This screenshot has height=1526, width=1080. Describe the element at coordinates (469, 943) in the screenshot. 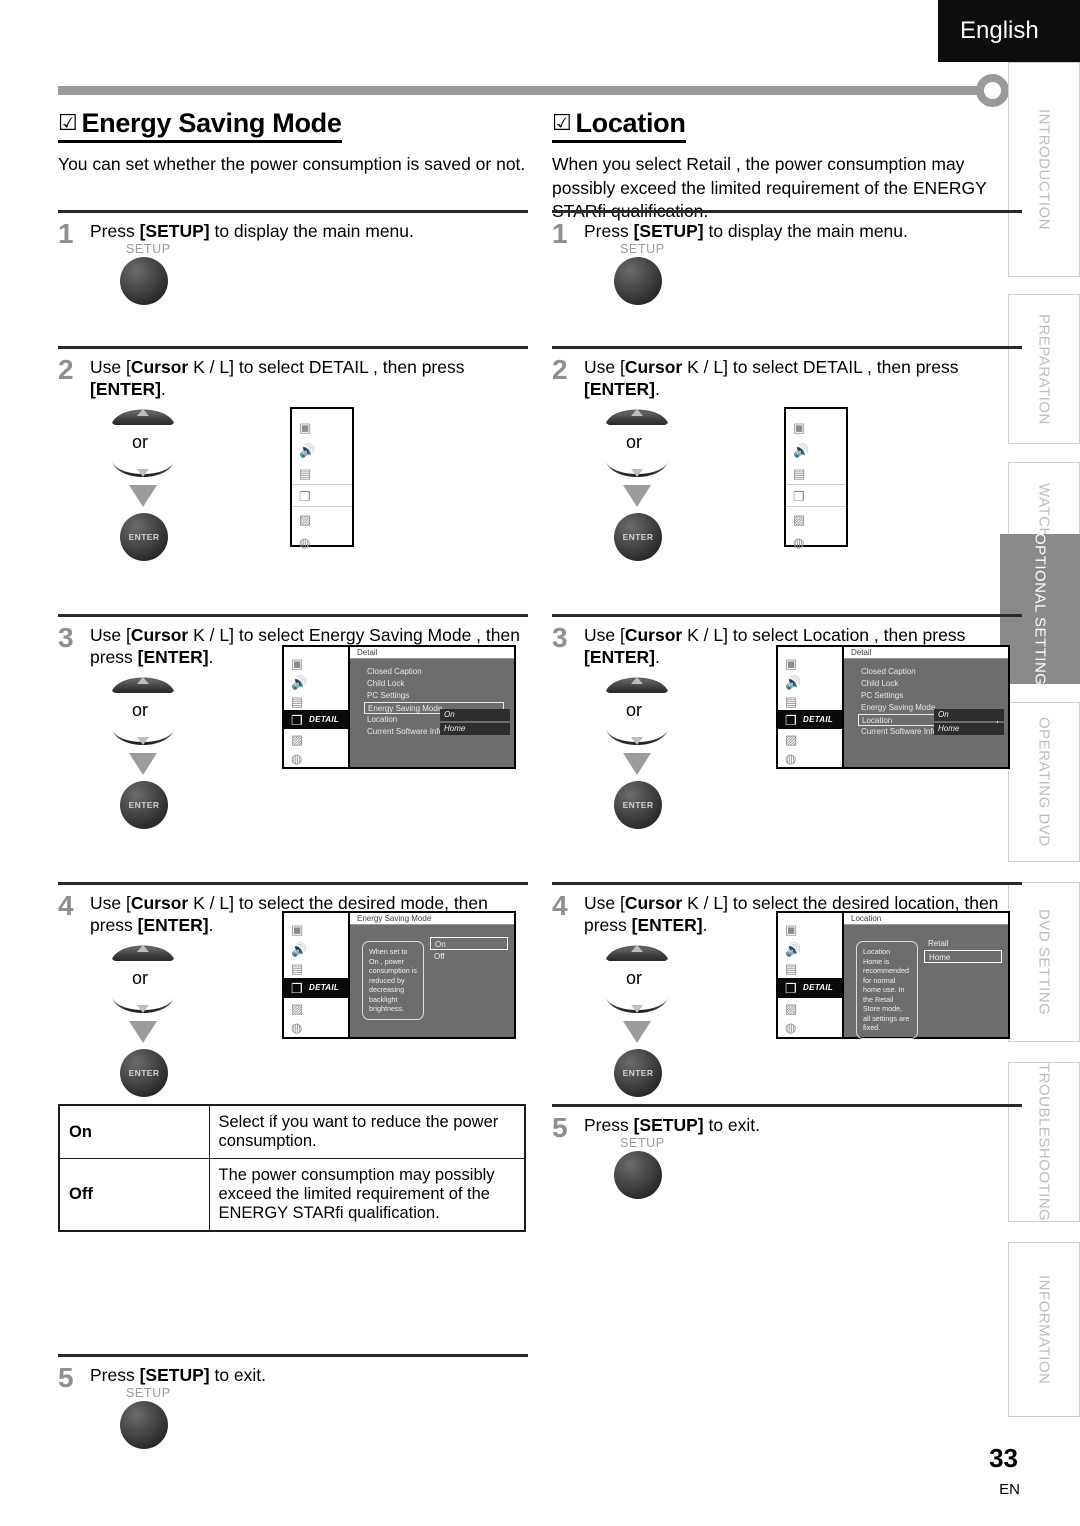

I see `osd-option: On` at that location.